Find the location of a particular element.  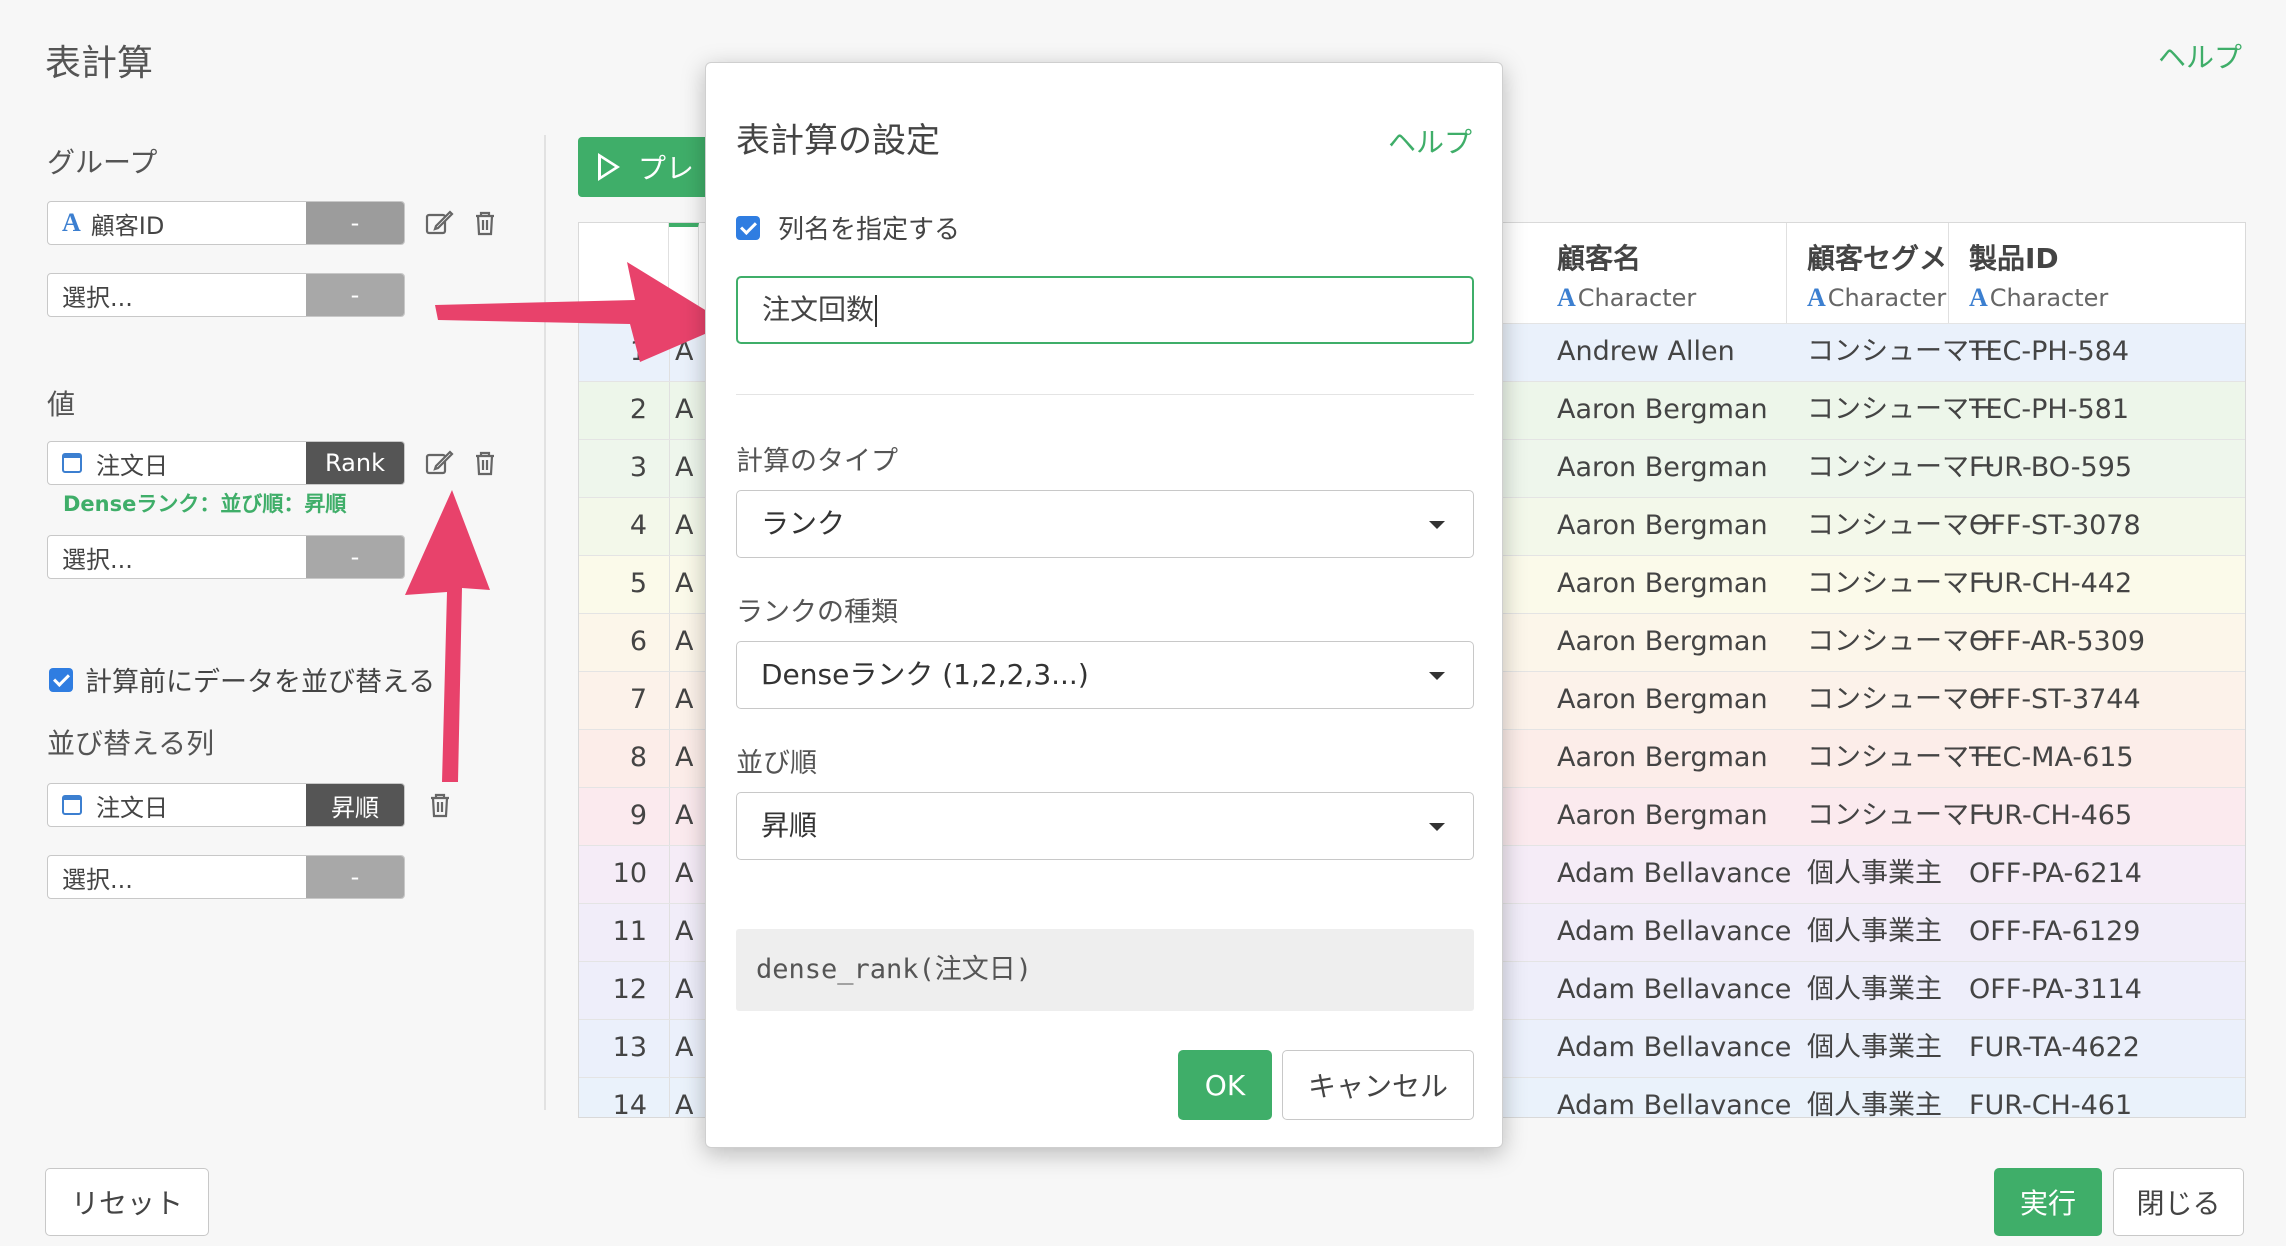

group-field-1: A 顧客ID - is located at coordinates (226, 223).